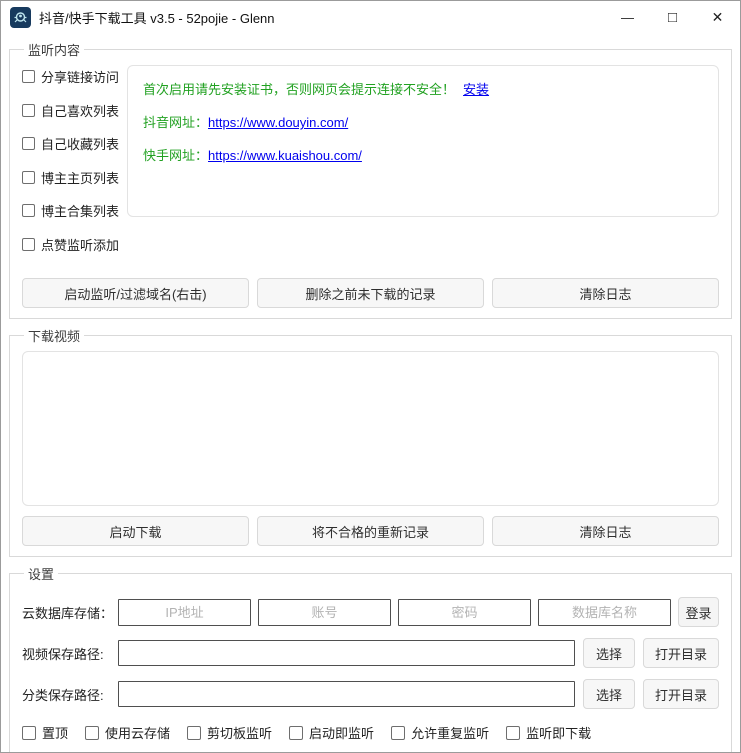 The image size is (741, 753). What do you see at coordinates (324, 612) in the screenshot?
I see `cloud-account-input` at bounding box center [324, 612].